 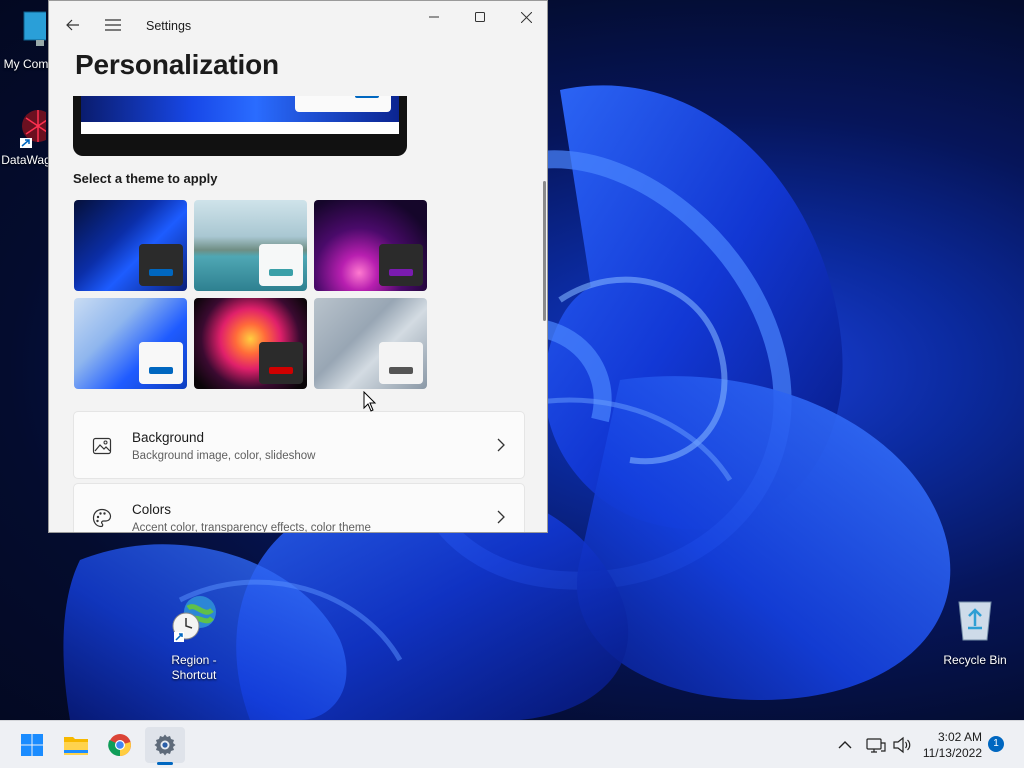 What do you see at coordinates (145, 178) in the screenshot?
I see `theme-section-label: Select a theme to apply` at bounding box center [145, 178].